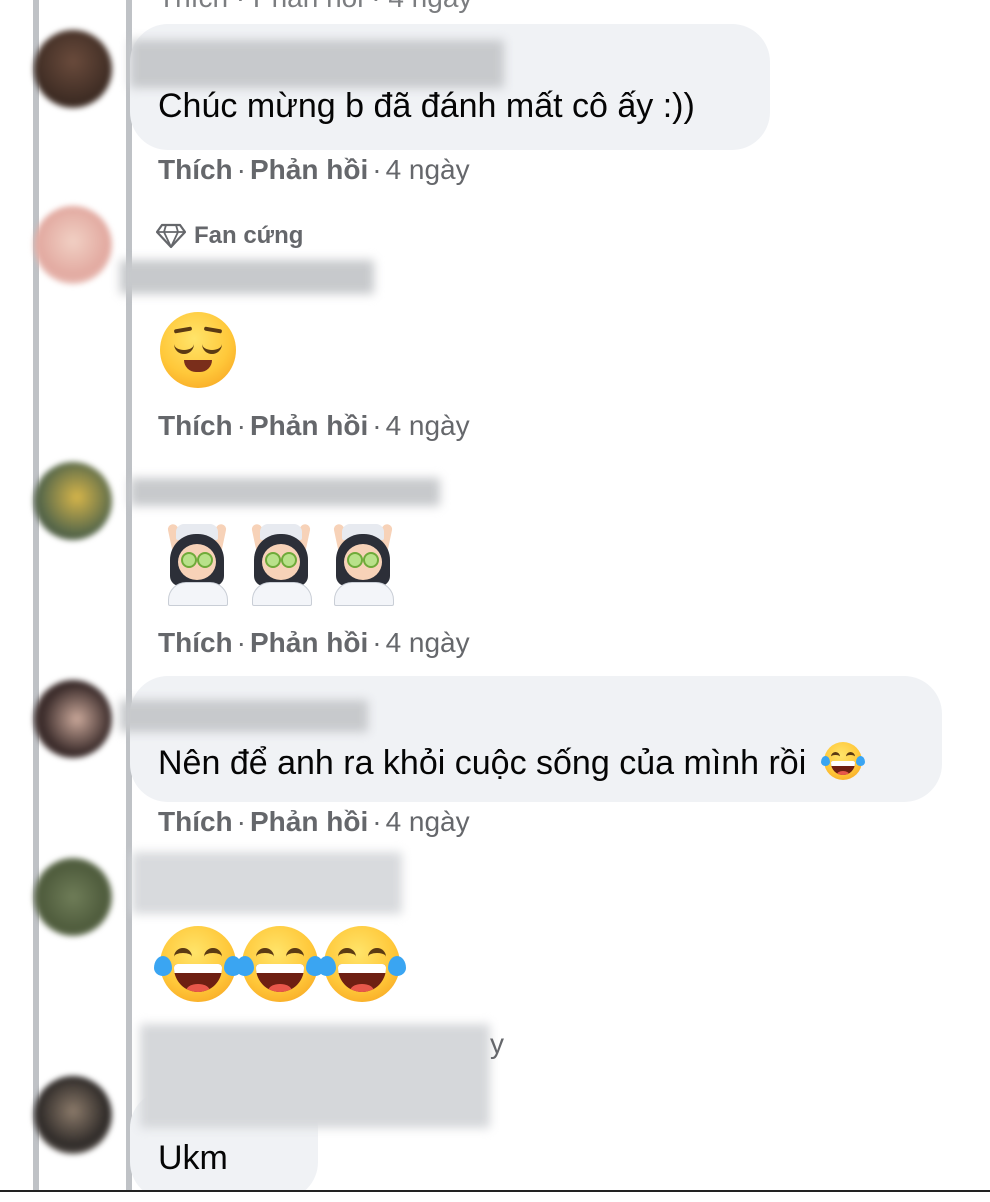  I want to click on bottom-edge, so click(495, 1196).